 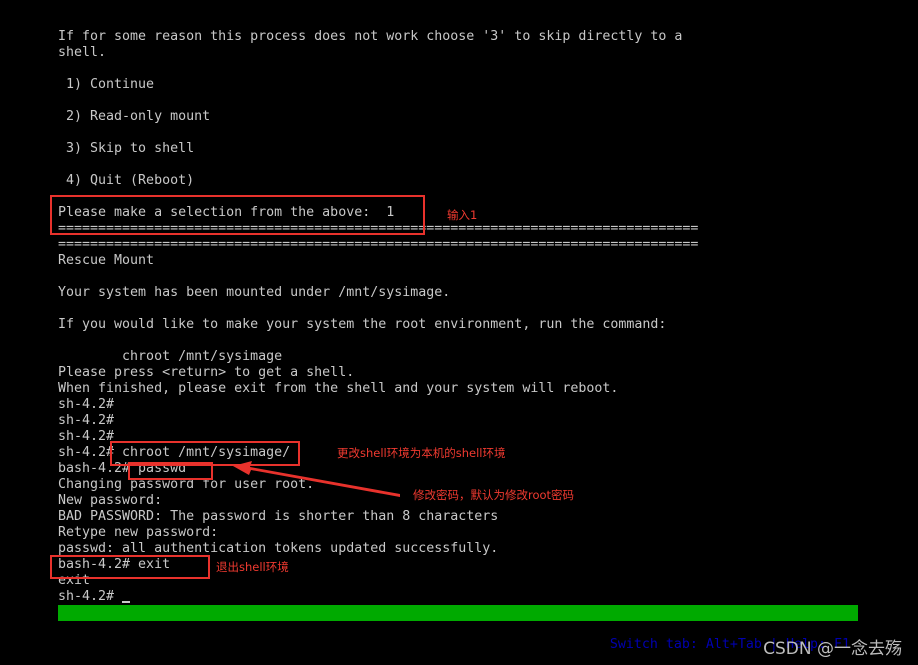 I want to click on arrow-icon, so click(x=316, y=479).